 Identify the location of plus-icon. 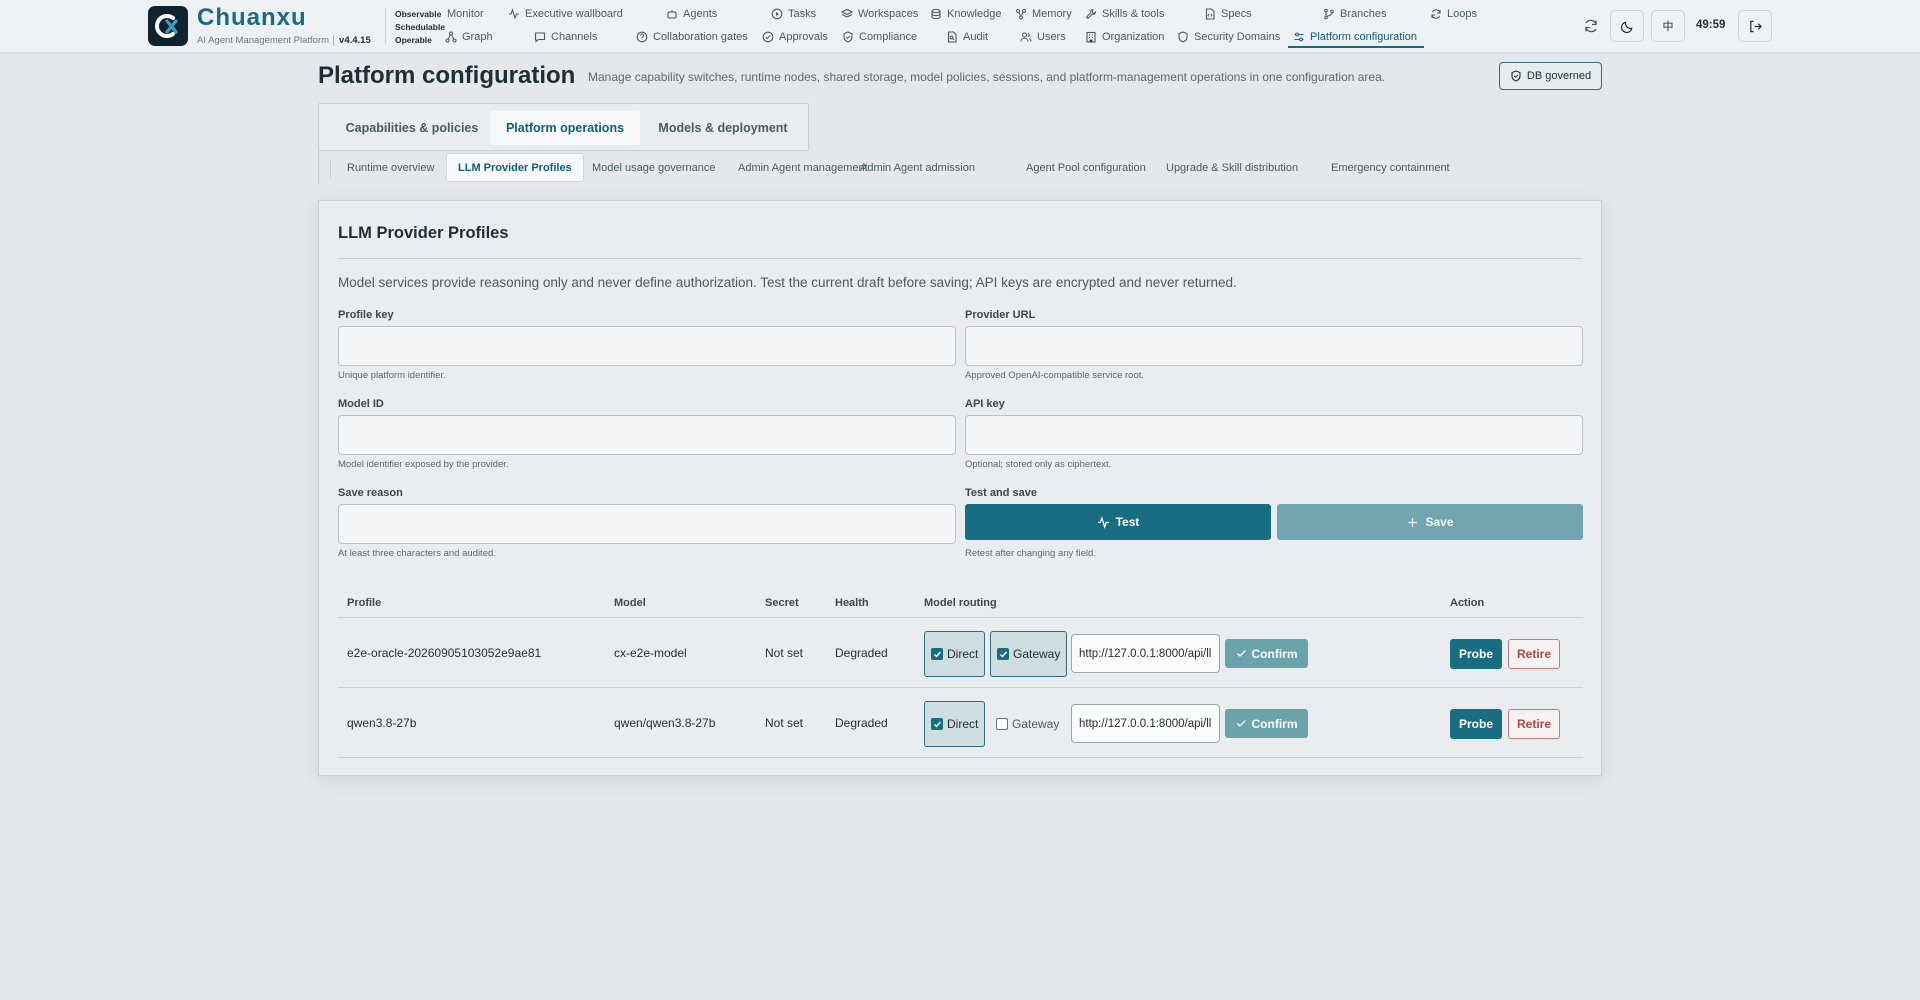
(1413, 522).